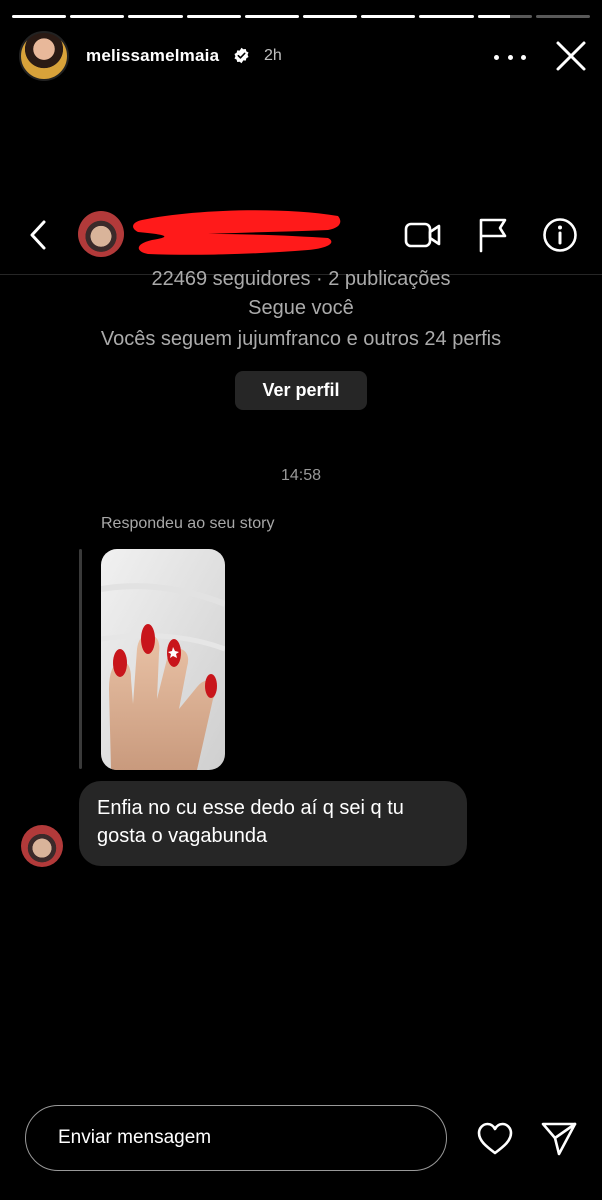  I want to click on story-progress-bar, so click(301, 16).